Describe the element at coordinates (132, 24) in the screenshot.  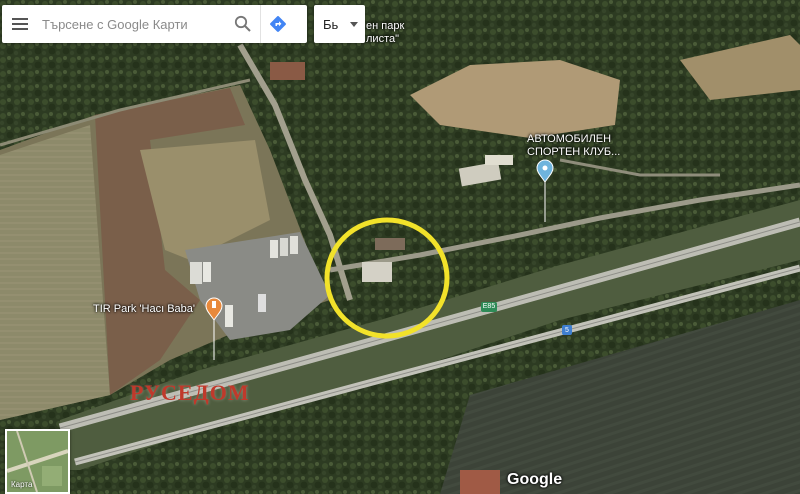
I see `search-input` at that location.